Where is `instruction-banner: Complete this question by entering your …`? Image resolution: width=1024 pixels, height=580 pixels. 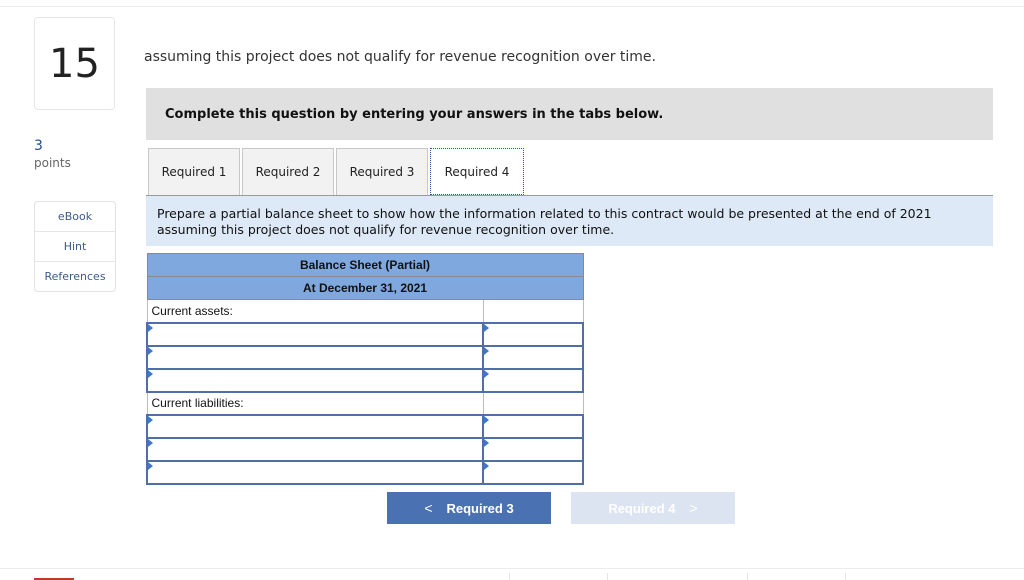
instruction-banner: Complete this question by entering your … is located at coordinates (569, 114).